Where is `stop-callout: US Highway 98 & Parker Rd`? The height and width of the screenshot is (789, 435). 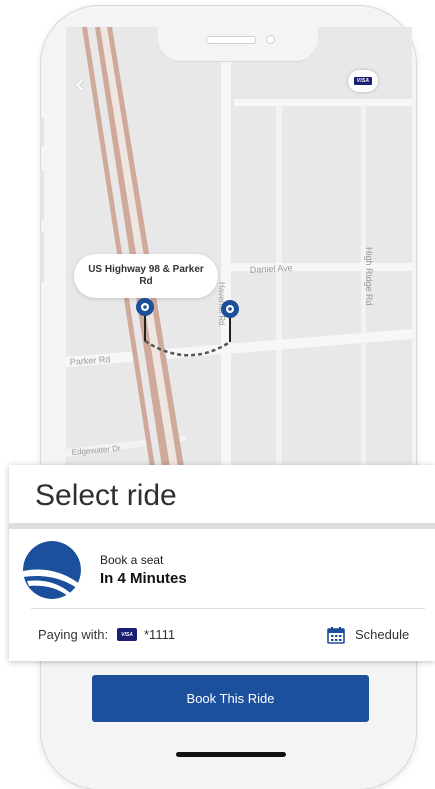 stop-callout: US Highway 98 & Parker Rd is located at coordinates (146, 276).